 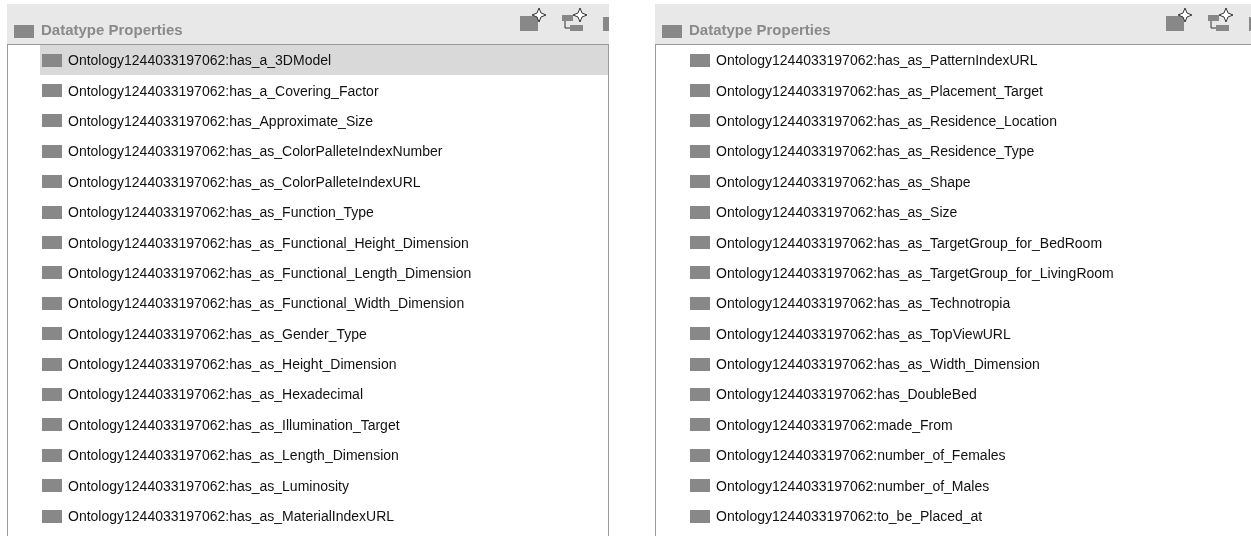 I want to click on tree-item: Ontology1244033197062:number_of_Males, so click(x=969, y=485).